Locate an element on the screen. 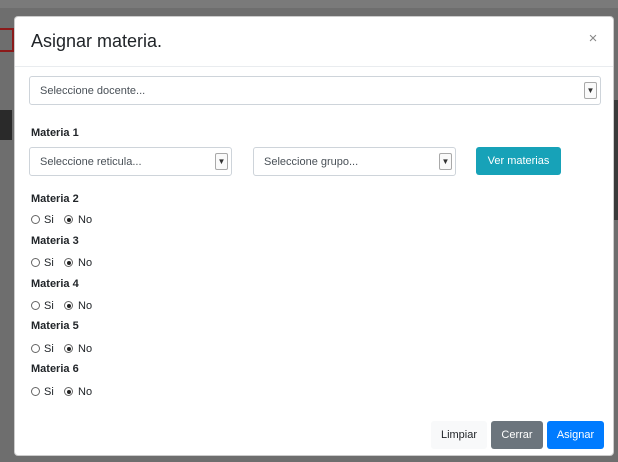 The width and height of the screenshot is (618, 462). materia-6-radio-group: Si No is located at coordinates (81, 393).